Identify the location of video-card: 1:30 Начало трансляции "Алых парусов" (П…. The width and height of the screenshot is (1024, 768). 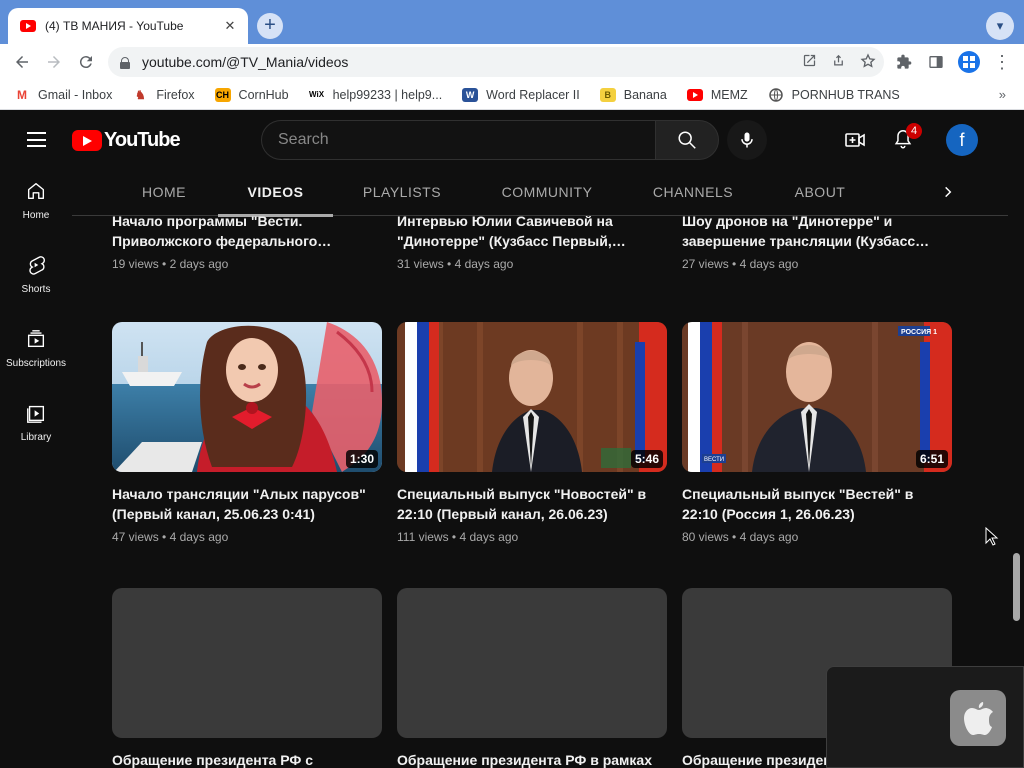
(247, 433).